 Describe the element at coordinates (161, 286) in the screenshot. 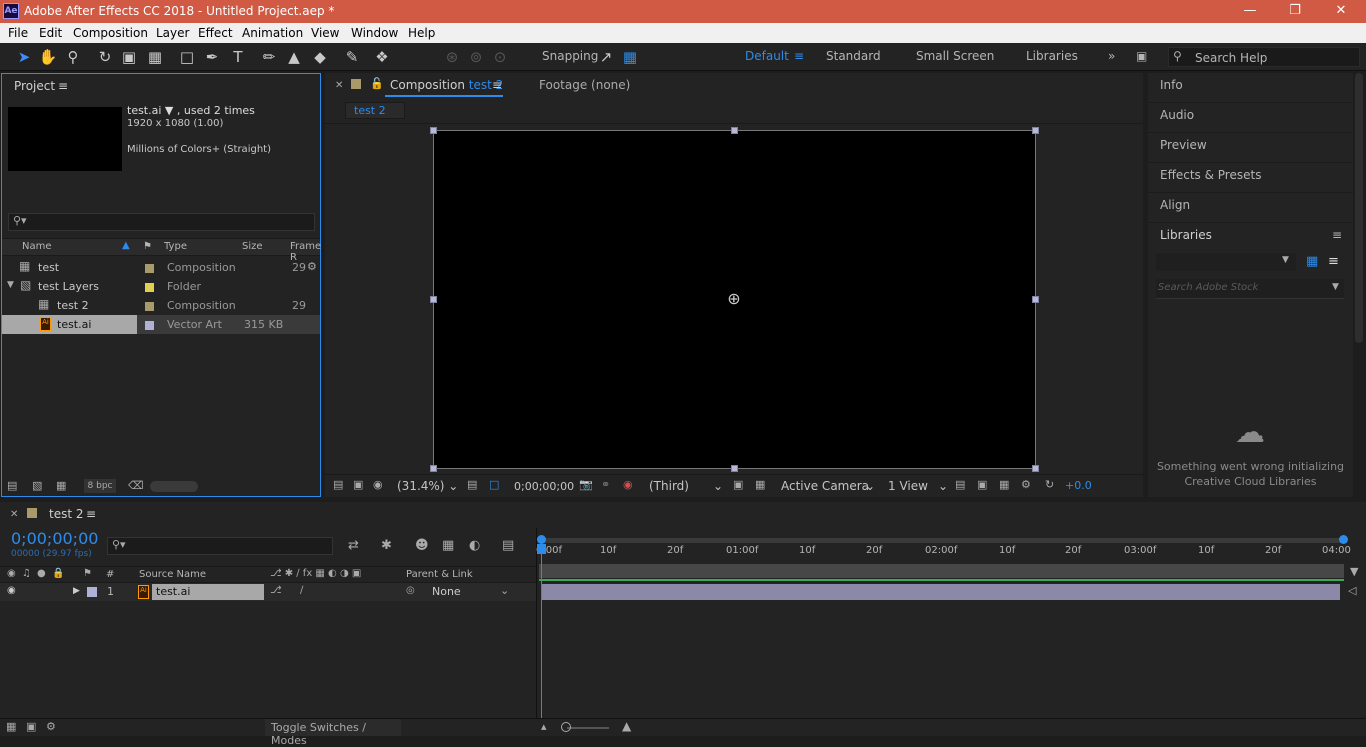

I see `project-item-test-layers: ▼ ▧ test Layers Folder` at that location.